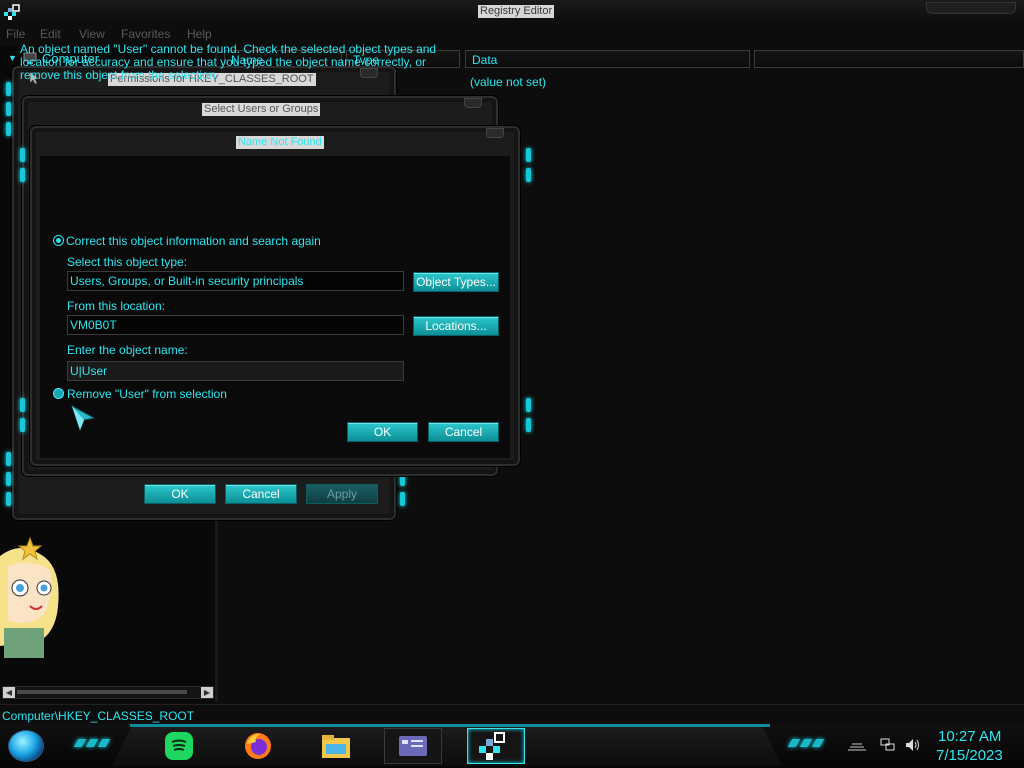  I want to click on menu-bar: File Edit View Favorites Help, so click(512, 34).